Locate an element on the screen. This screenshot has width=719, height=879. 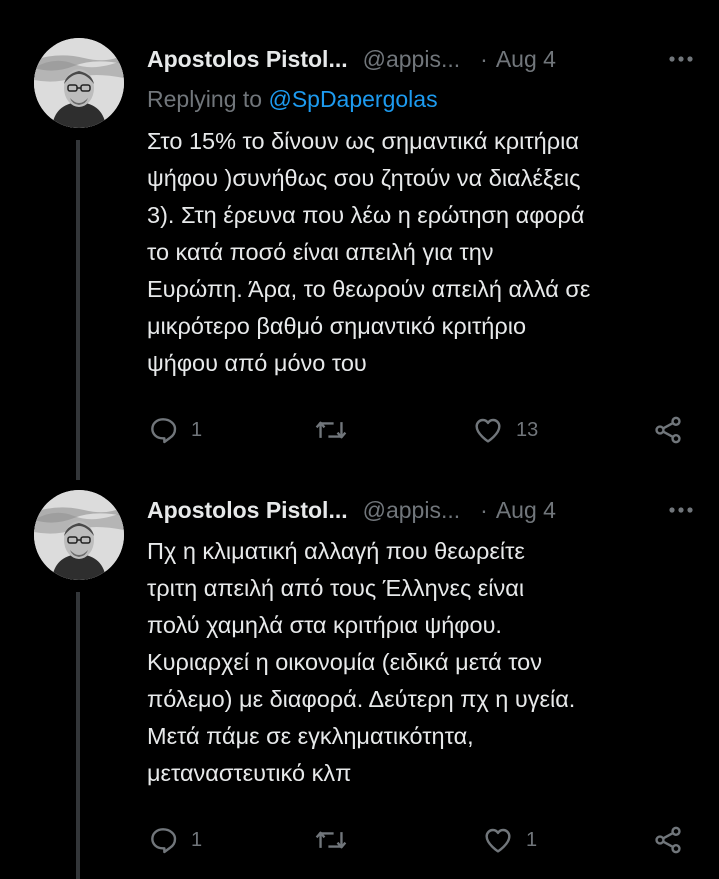
like-count: 1 is located at coordinates (532, 839).